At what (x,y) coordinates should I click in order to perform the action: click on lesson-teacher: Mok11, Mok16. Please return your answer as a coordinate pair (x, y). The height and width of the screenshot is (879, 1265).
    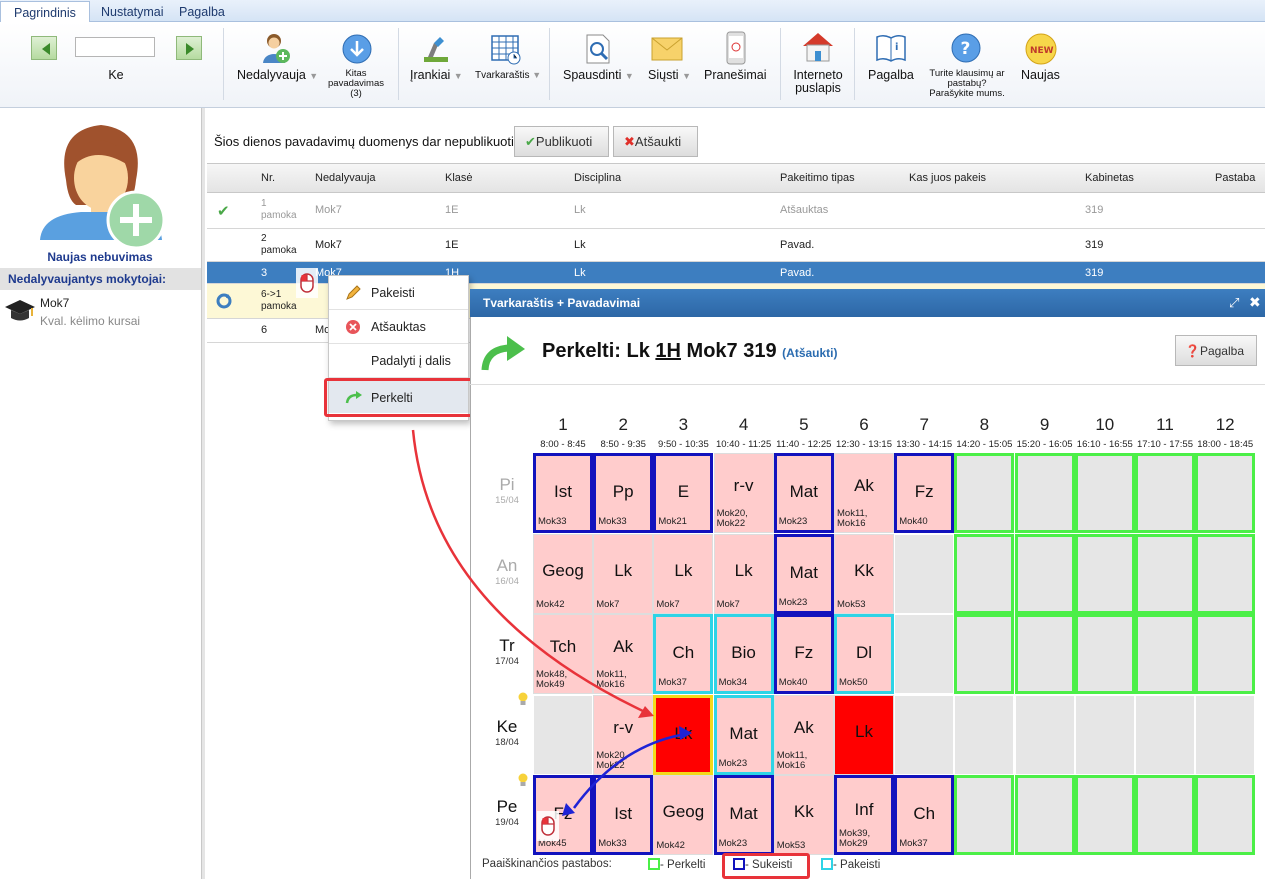
    Looking at the image, I should click on (852, 518).